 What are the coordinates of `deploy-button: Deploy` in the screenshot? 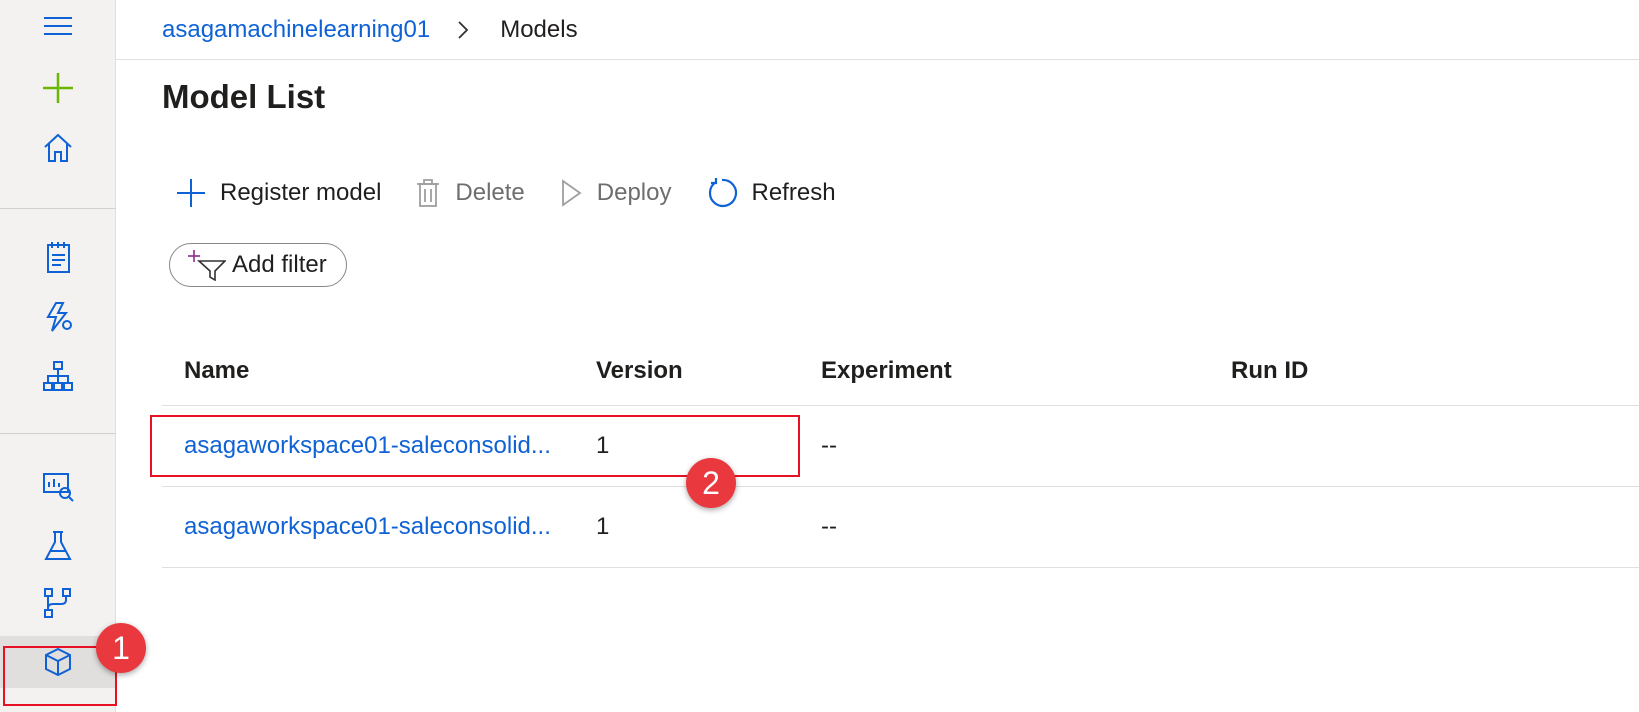 It's located at (615, 193).